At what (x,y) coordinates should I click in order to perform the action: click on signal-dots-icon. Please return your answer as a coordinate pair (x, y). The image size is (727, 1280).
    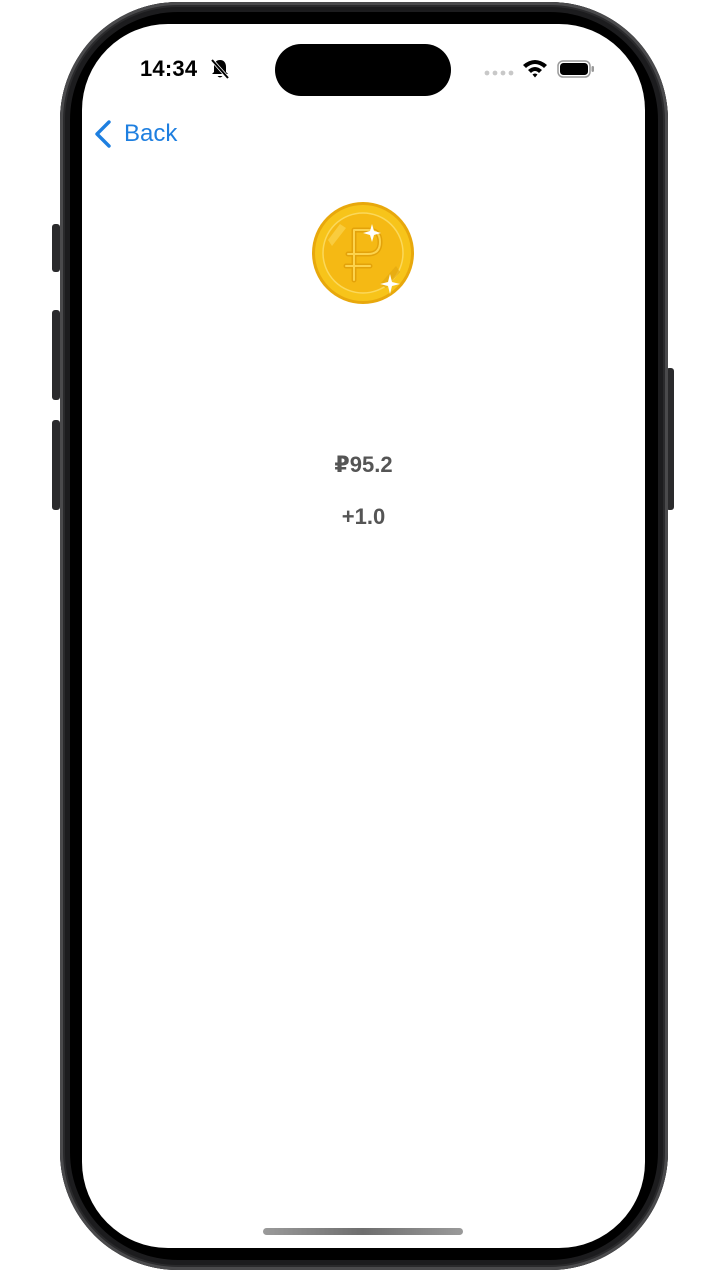
    Looking at the image, I should click on (499, 73).